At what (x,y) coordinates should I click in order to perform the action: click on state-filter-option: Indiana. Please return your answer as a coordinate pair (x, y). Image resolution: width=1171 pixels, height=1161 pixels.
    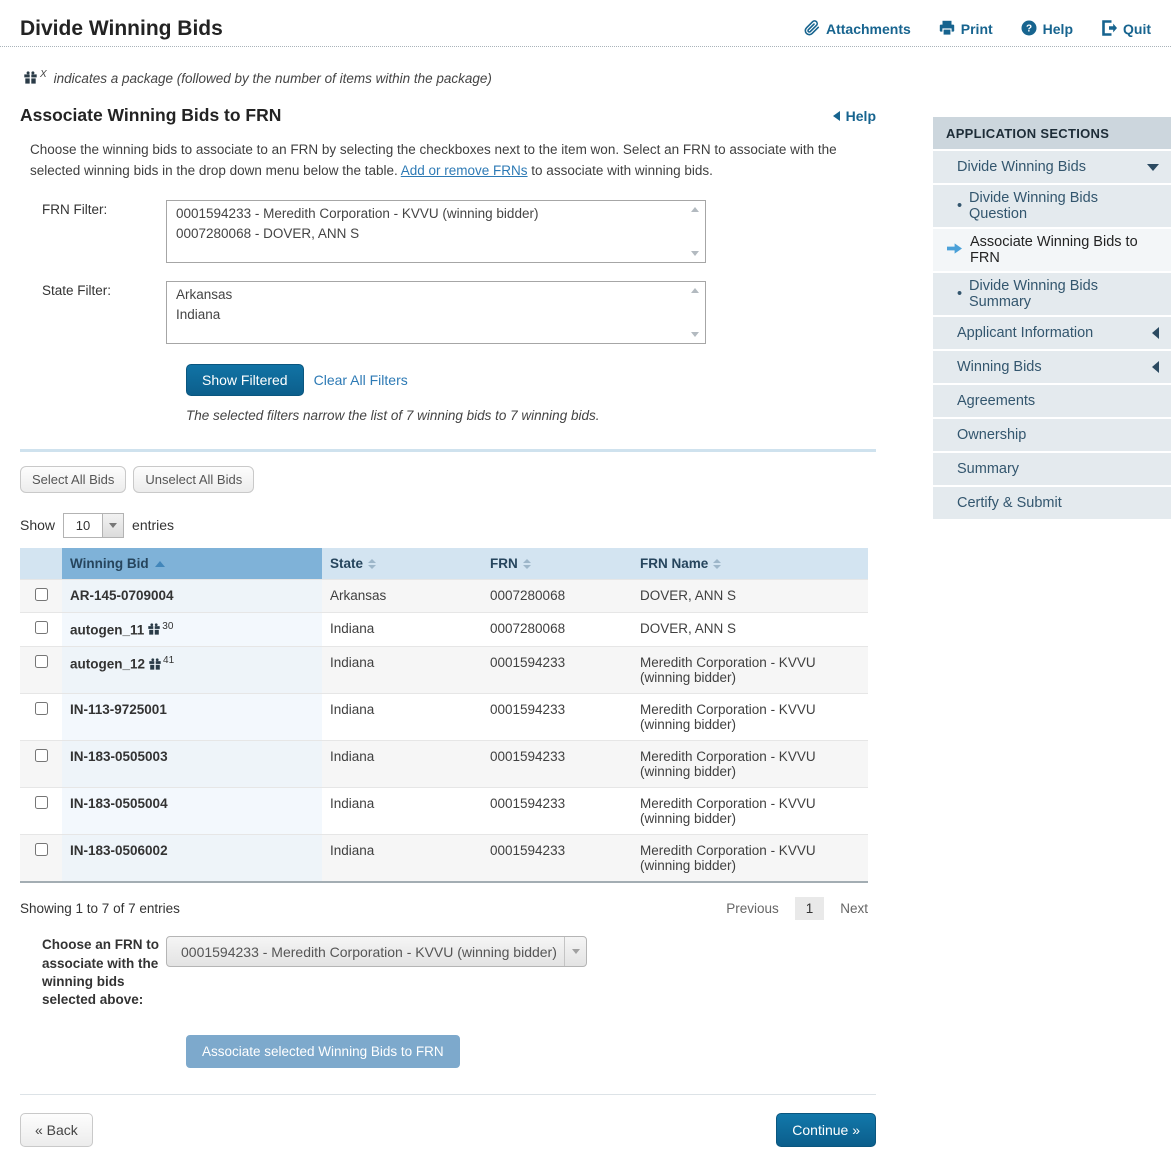
    Looking at the image, I should click on (427, 315).